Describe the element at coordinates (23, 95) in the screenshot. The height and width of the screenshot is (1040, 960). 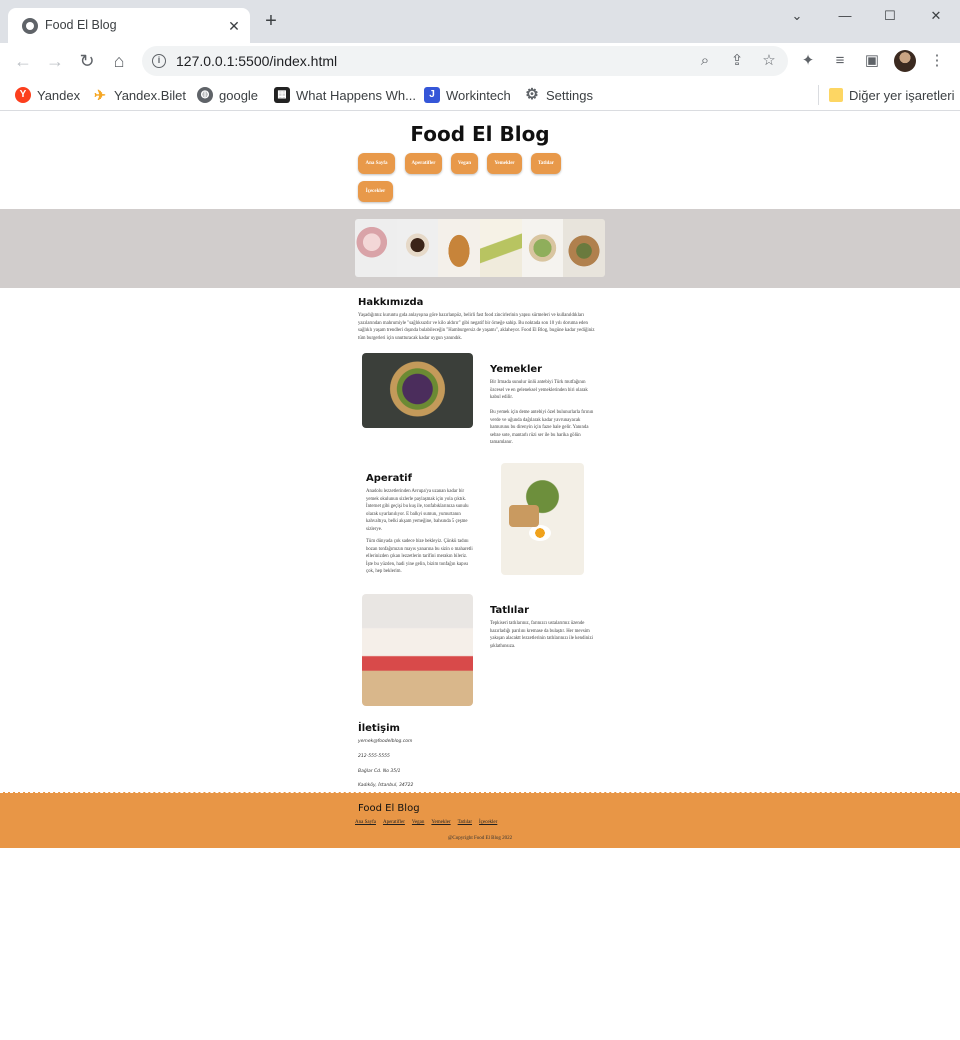
I see `yandex-icon: Y` at that location.